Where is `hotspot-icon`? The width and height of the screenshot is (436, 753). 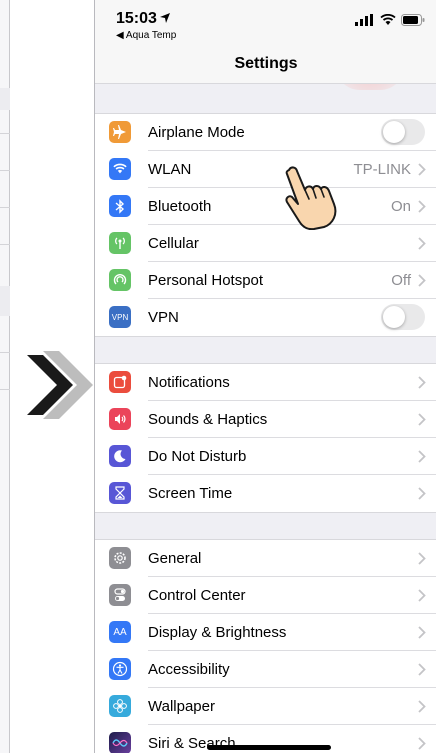
hotspot-icon is located at coordinates (120, 280).